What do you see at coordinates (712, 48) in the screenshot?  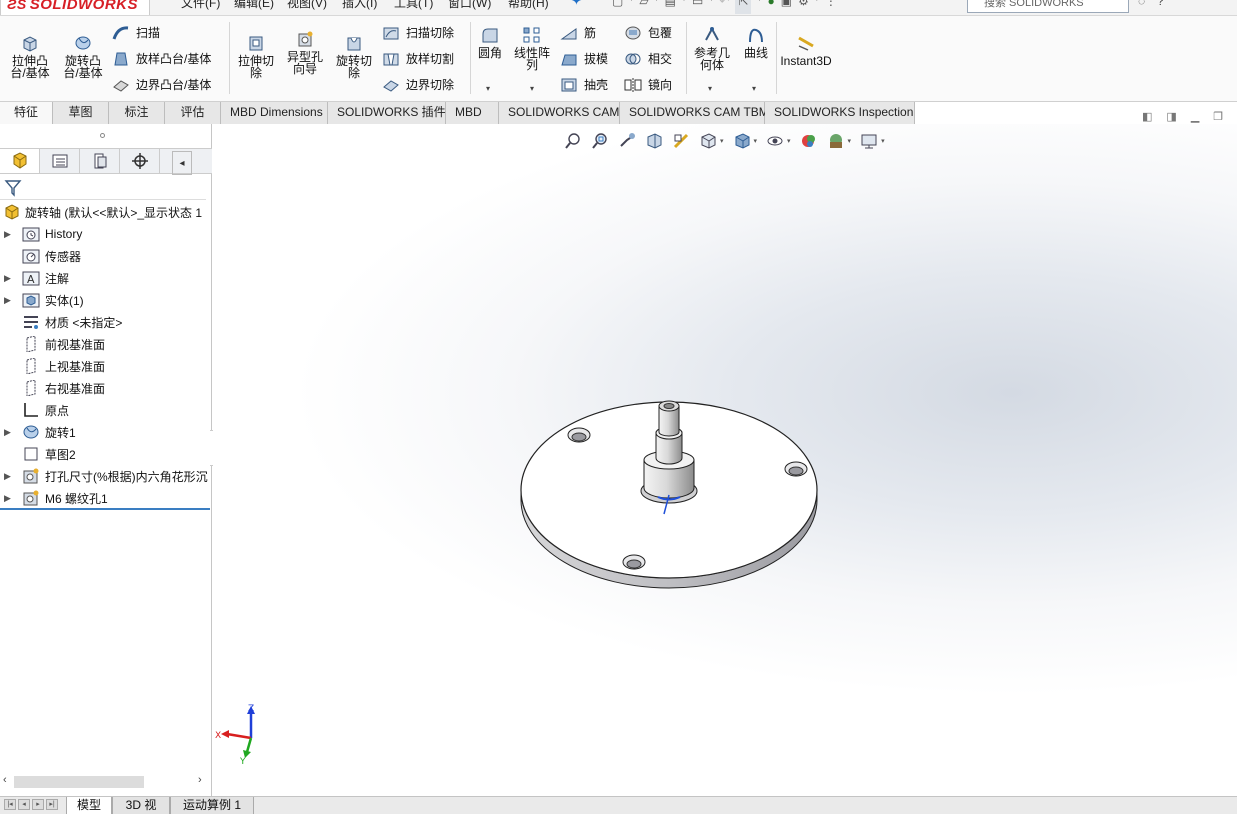 I see `reference-geometry-button: 参考几 何体` at bounding box center [712, 48].